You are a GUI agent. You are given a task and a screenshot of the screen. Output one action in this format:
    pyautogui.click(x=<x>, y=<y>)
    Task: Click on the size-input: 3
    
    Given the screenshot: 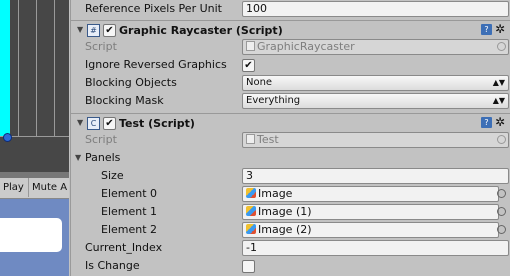 What is the action you would take?
    pyautogui.click(x=375, y=176)
    